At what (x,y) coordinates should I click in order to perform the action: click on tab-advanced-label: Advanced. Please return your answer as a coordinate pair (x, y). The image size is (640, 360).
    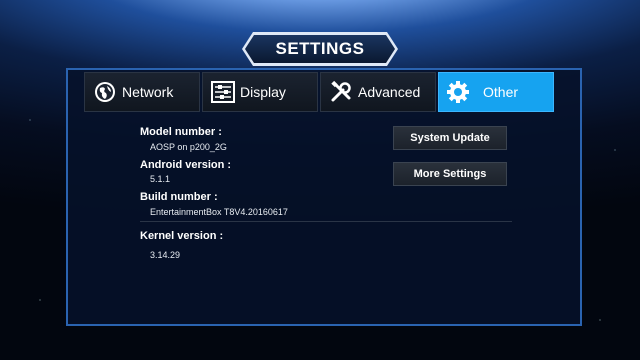
    Looking at the image, I should click on (389, 92).